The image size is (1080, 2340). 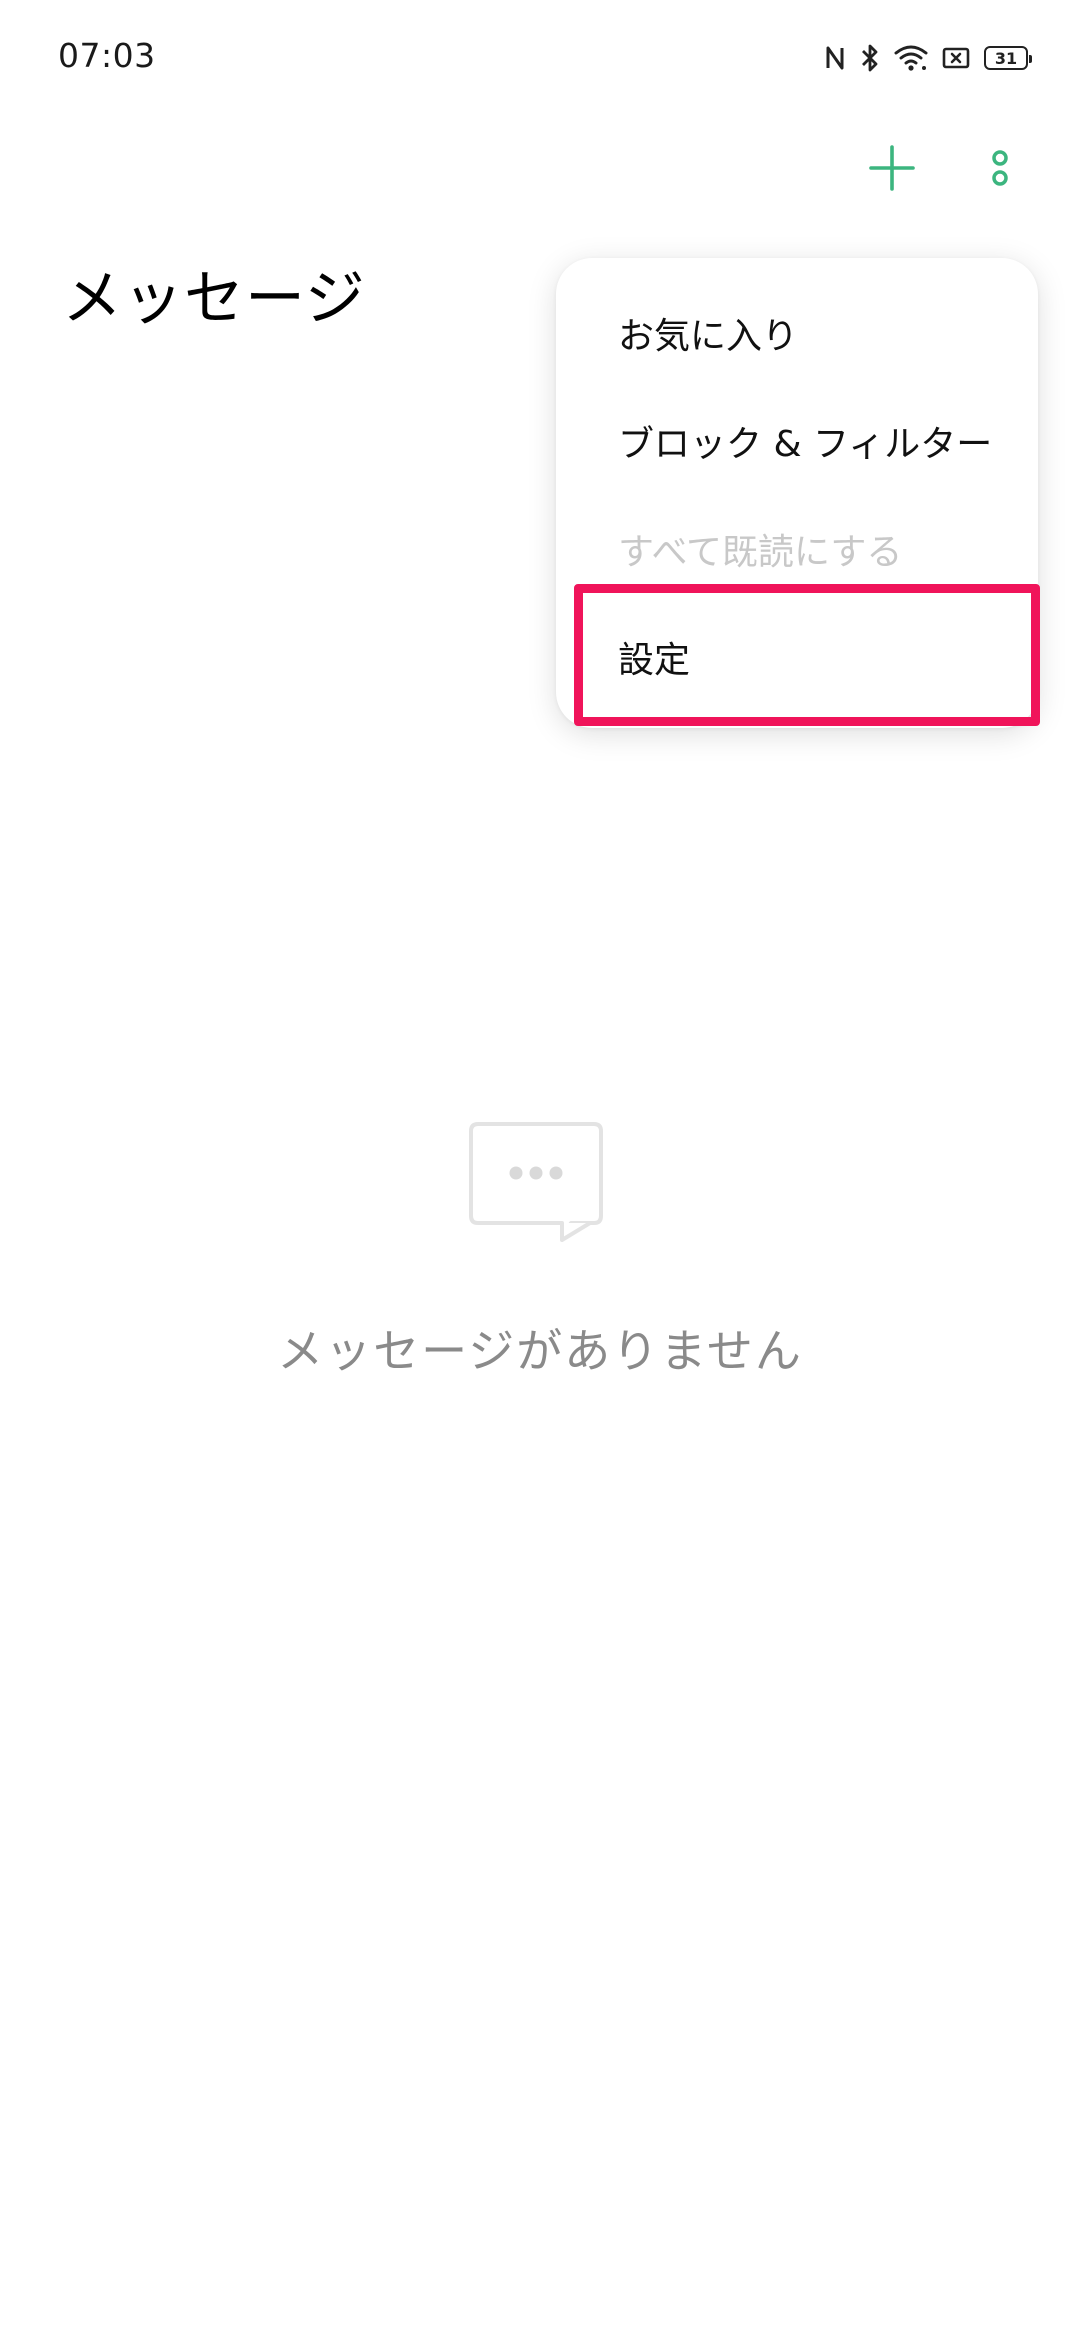 I want to click on menu-item-mark-all-read: すべて既読にする, so click(x=760, y=552).